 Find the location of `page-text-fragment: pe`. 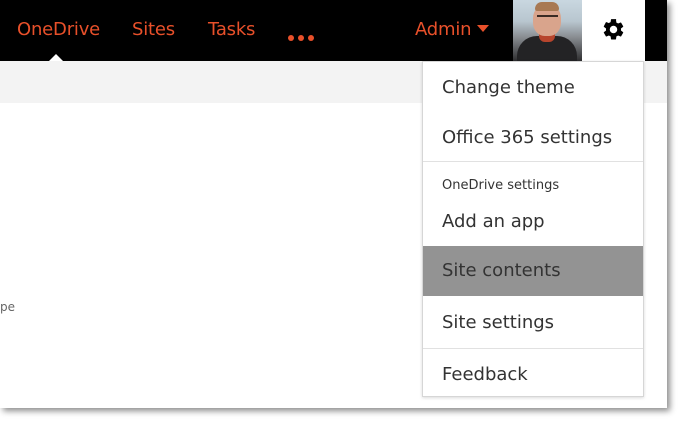

page-text-fragment: pe is located at coordinates (7, 307).